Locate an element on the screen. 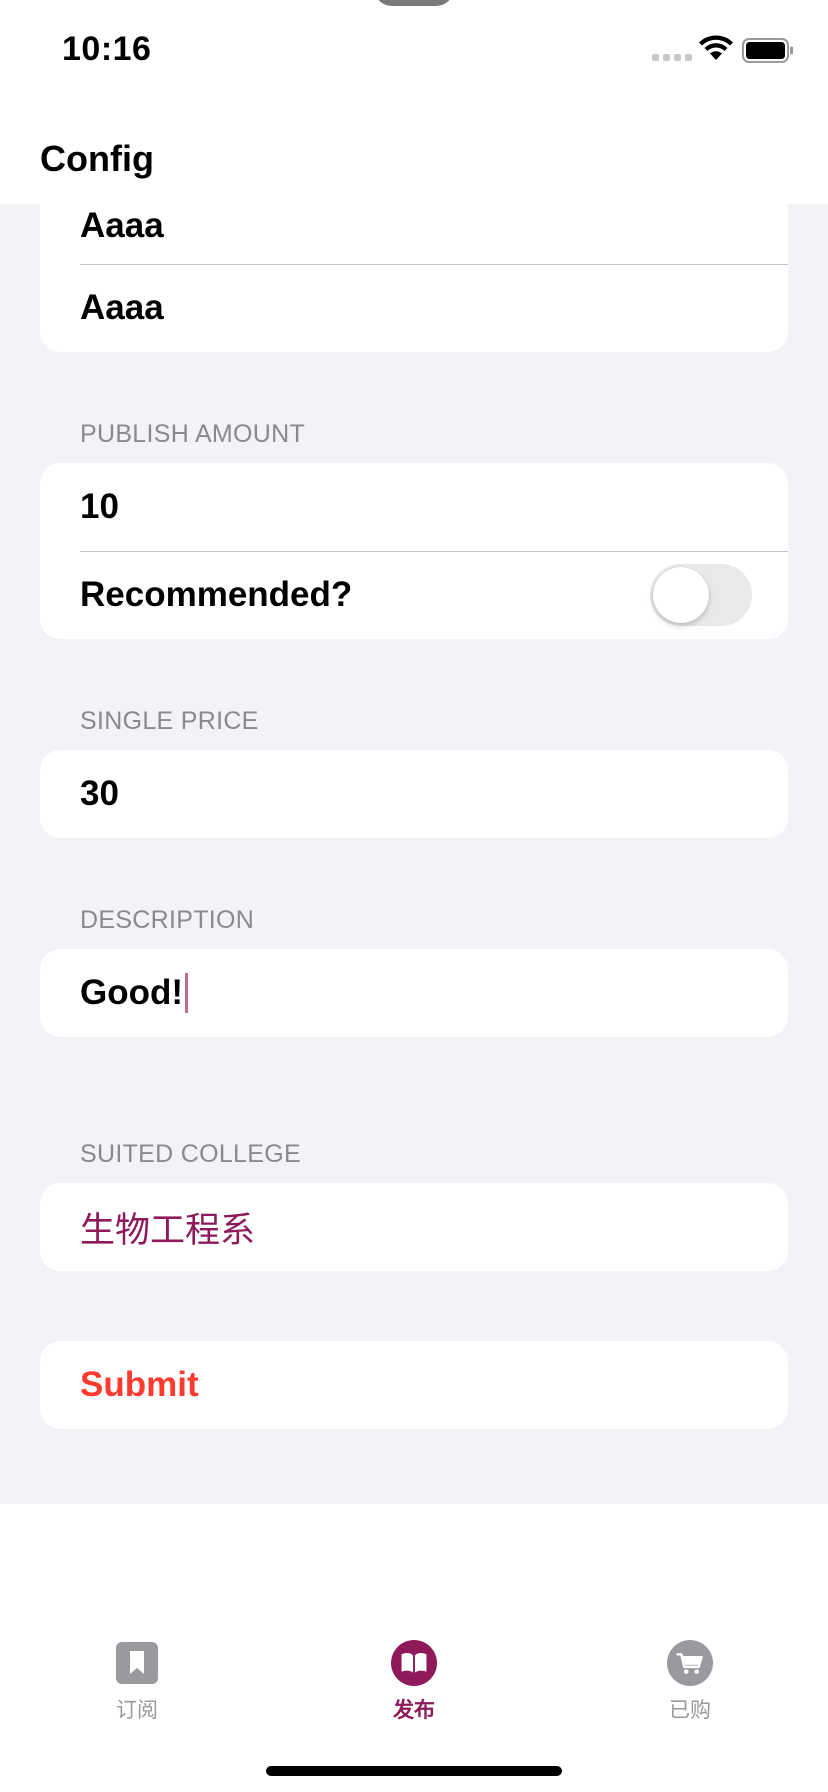  single-price-label: SINGLE PRICE is located at coordinates (169, 721).